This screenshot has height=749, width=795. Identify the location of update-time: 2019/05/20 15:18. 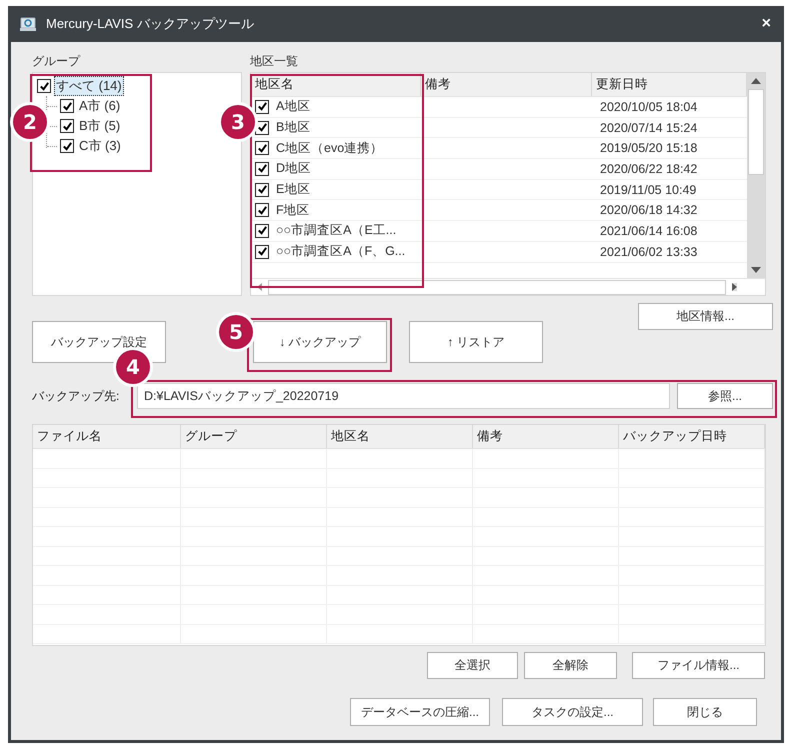
(649, 148).